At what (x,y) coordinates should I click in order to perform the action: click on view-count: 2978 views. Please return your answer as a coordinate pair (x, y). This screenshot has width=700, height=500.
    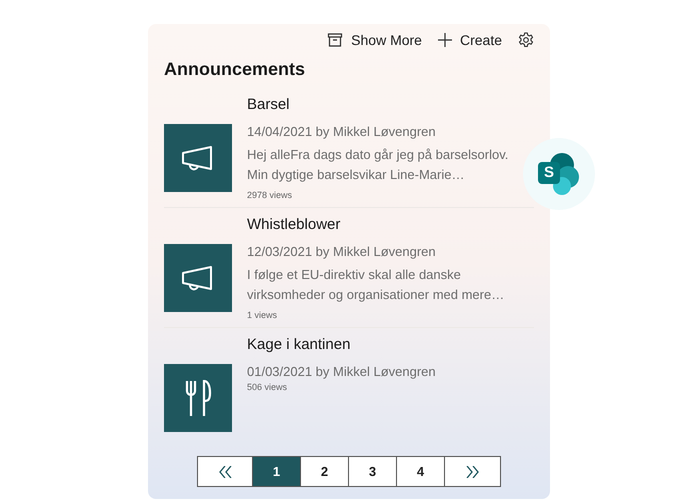
    Looking at the image, I should click on (270, 195).